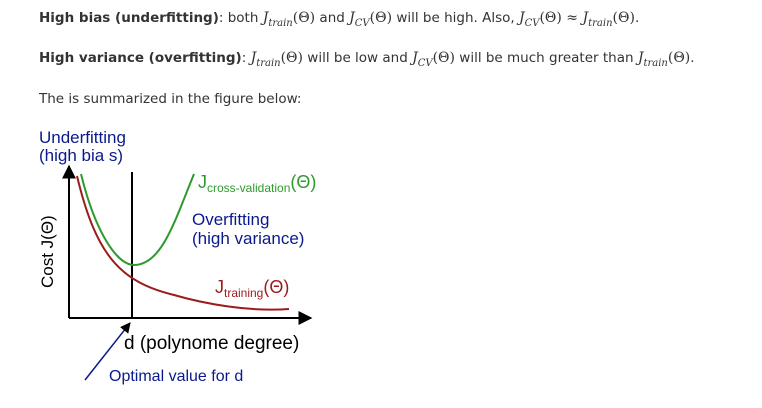  Describe the element at coordinates (252, 288) in the screenshot. I see `training-curve-label: Jtraining(Θ)` at that location.